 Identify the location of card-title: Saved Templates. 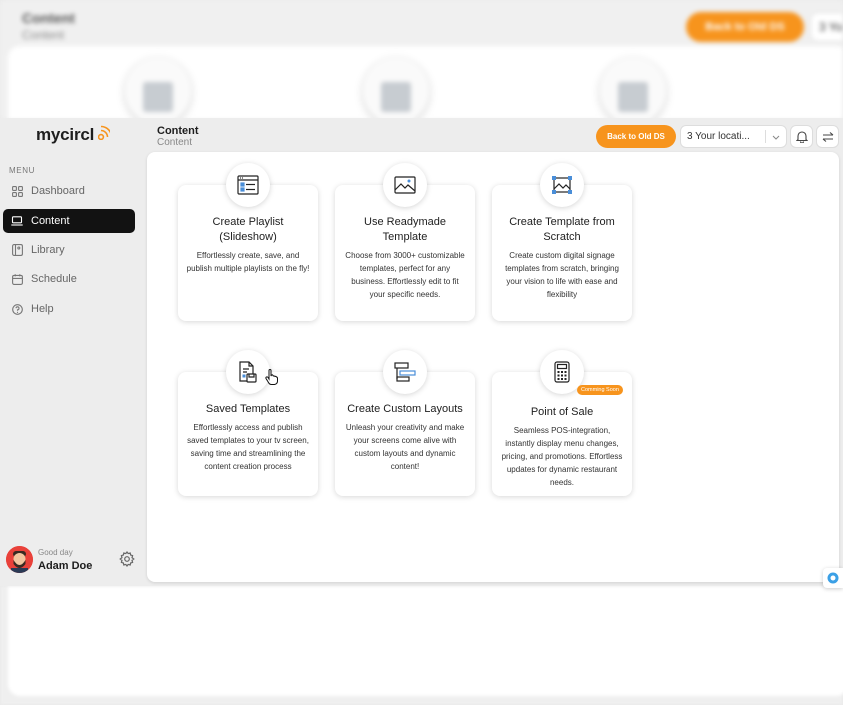
(248, 409).